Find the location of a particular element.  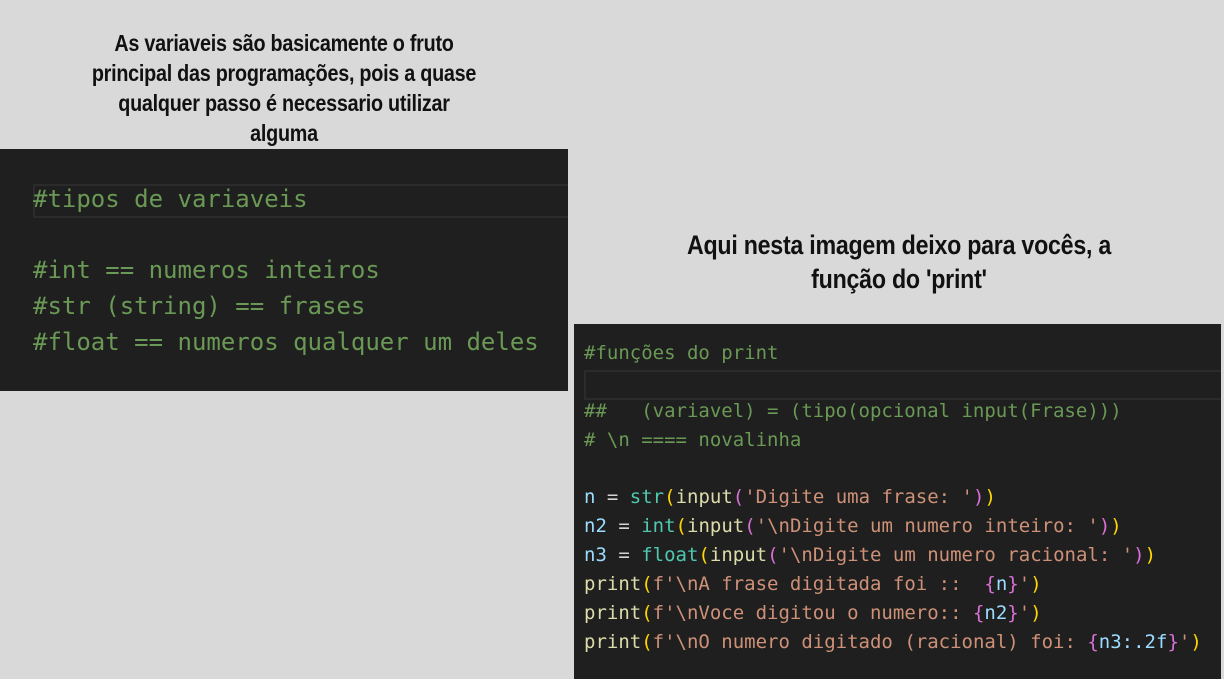

code-comment-line: #float == numeros qualquer um deles is located at coordinates (286, 342).